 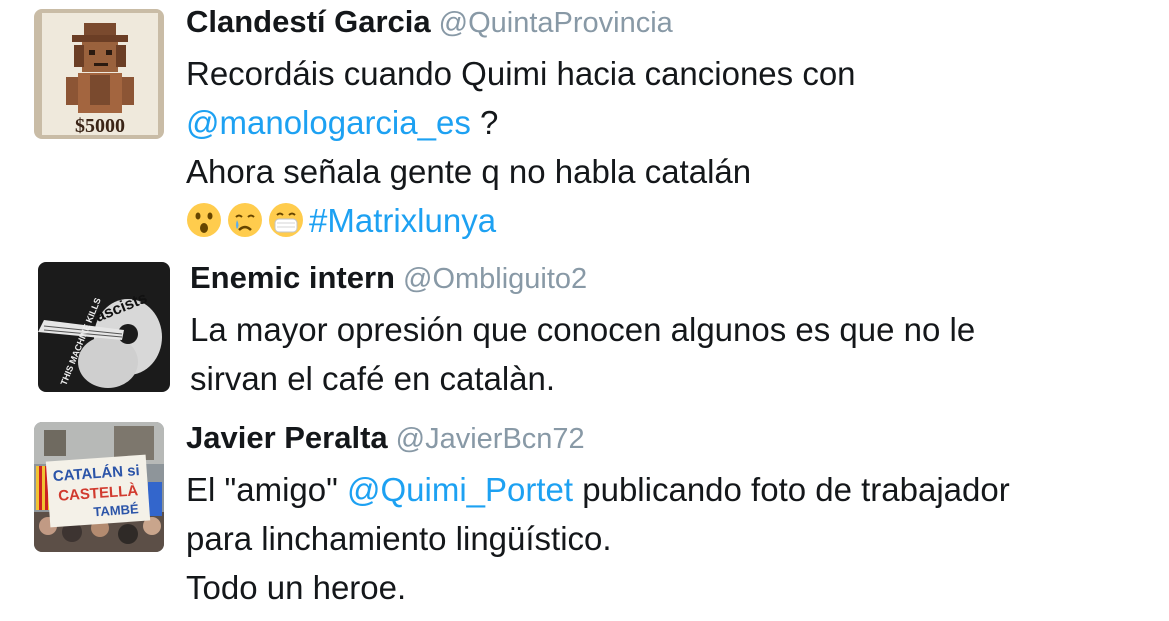 What do you see at coordinates (245, 220) in the screenshot?
I see `crying-face-emoji` at bounding box center [245, 220].